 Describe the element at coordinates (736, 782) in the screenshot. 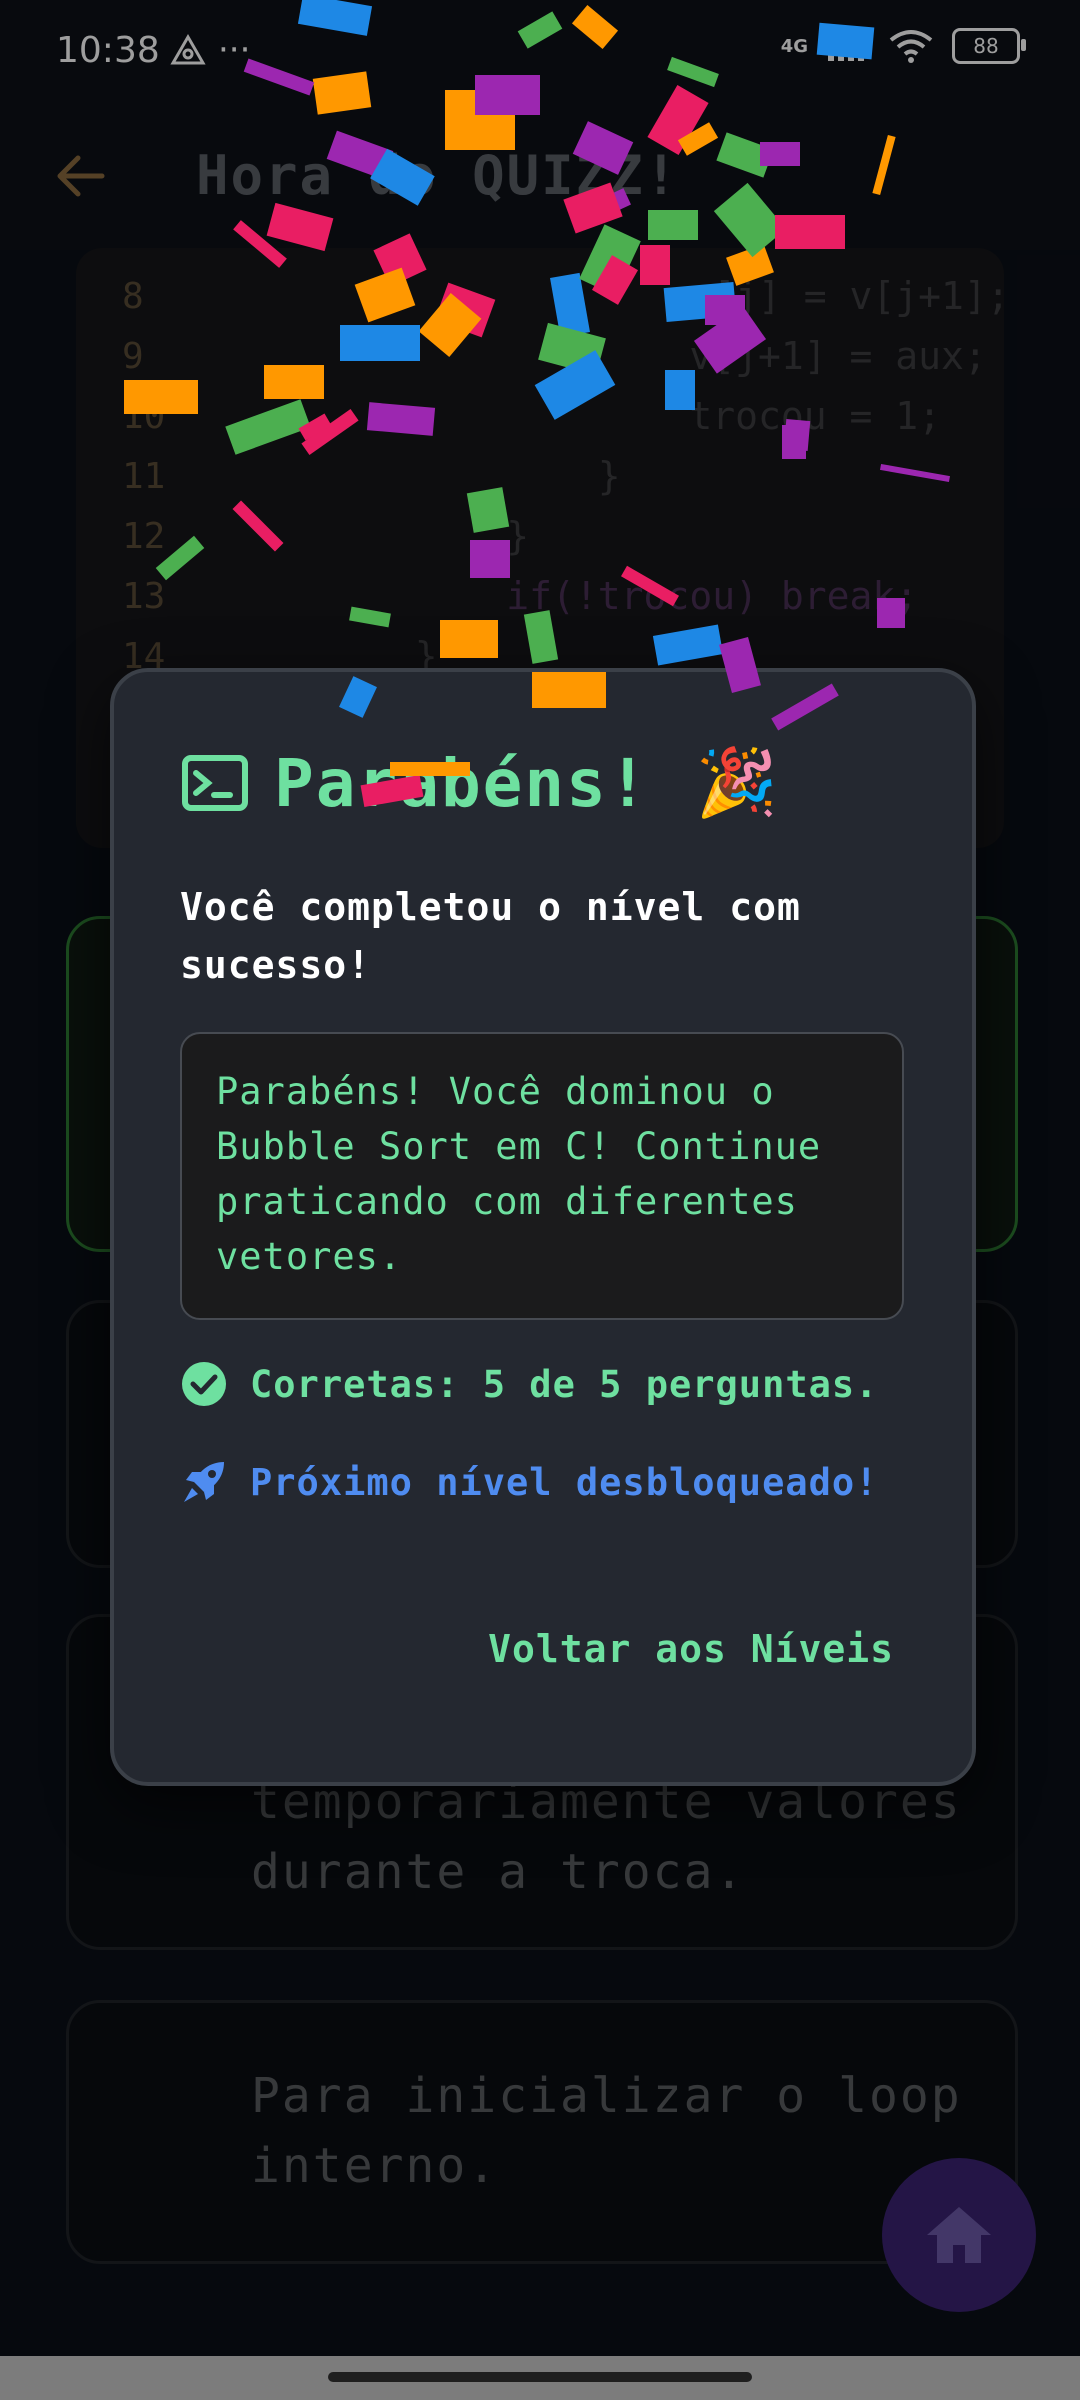

I see `party-popper-icon: 🎉` at that location.